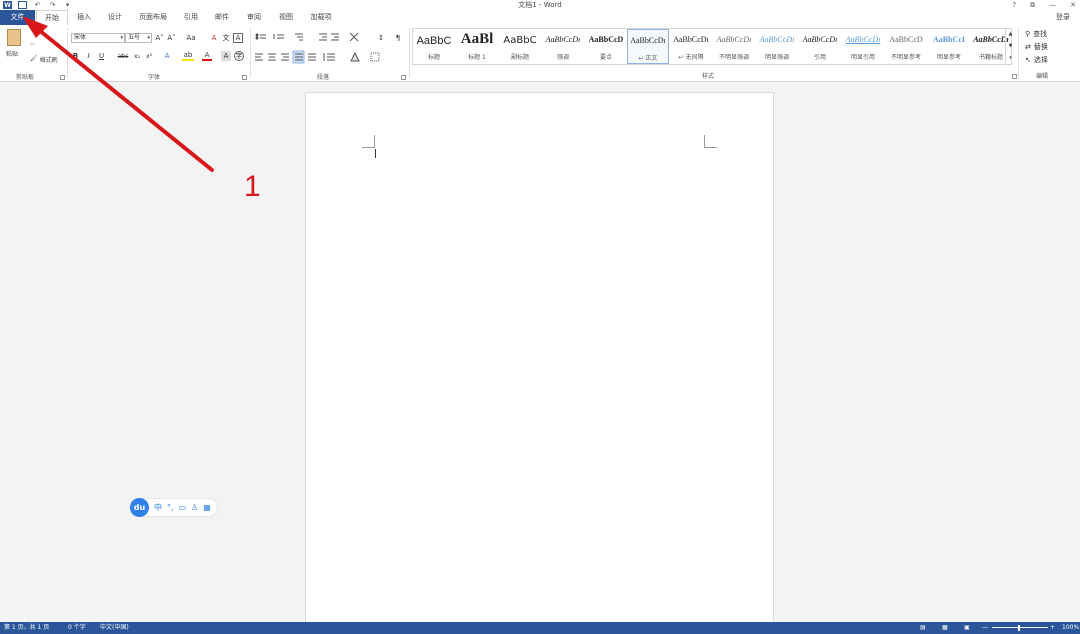  What do you see at coordinates (118, 94) in the screenshot?
I see `annotation-arrow` at bounding box center [118, 94].